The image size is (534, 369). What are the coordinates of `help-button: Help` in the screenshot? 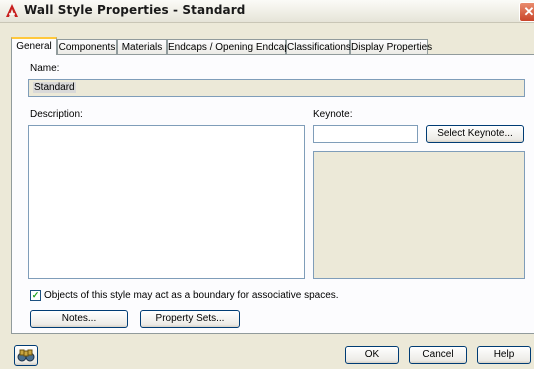 It's located at (504, 355).